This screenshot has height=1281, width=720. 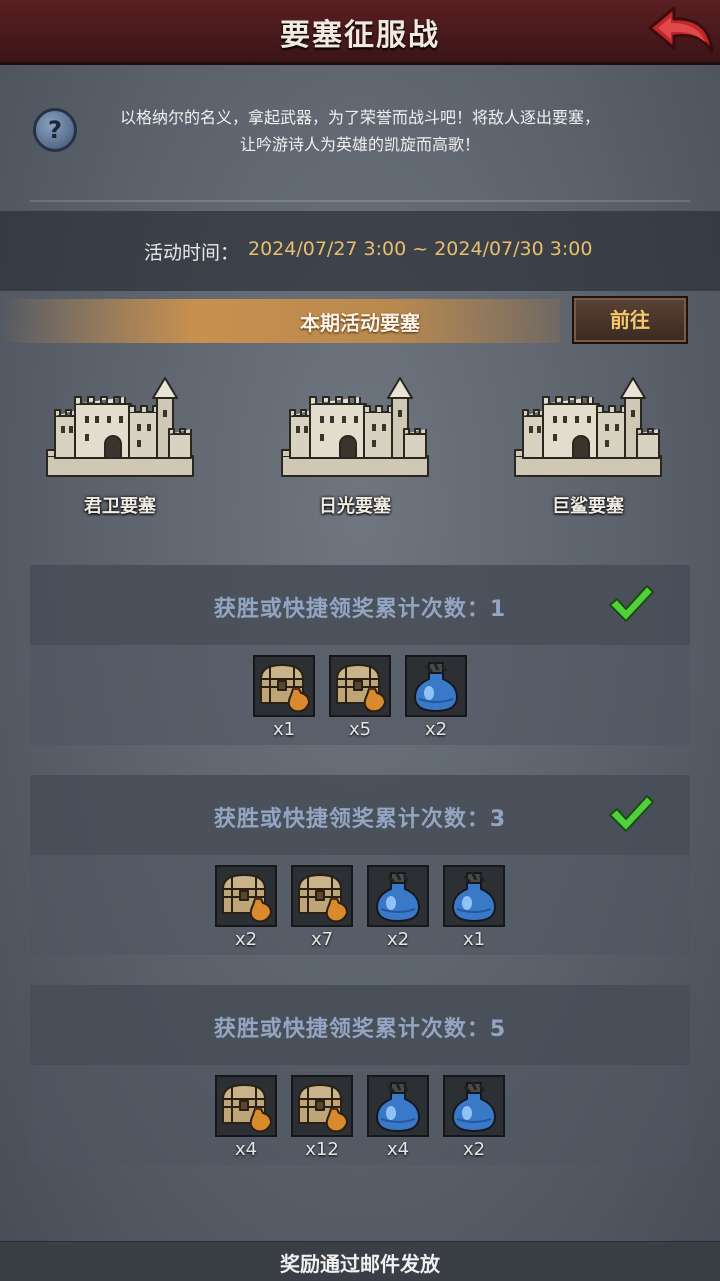 What do you see at coordinates (360, 729) in the screenshot?
I see `reward-item-count: x5` at bounding box center [360, 729].